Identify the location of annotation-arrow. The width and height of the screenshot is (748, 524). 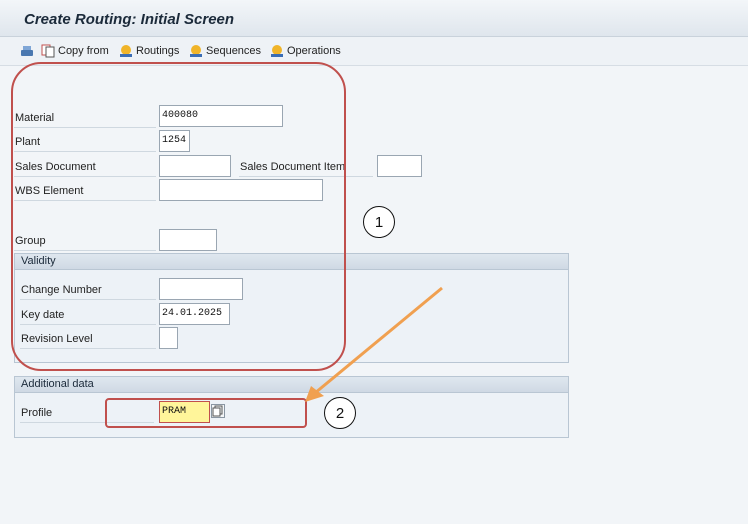
(374, 344).